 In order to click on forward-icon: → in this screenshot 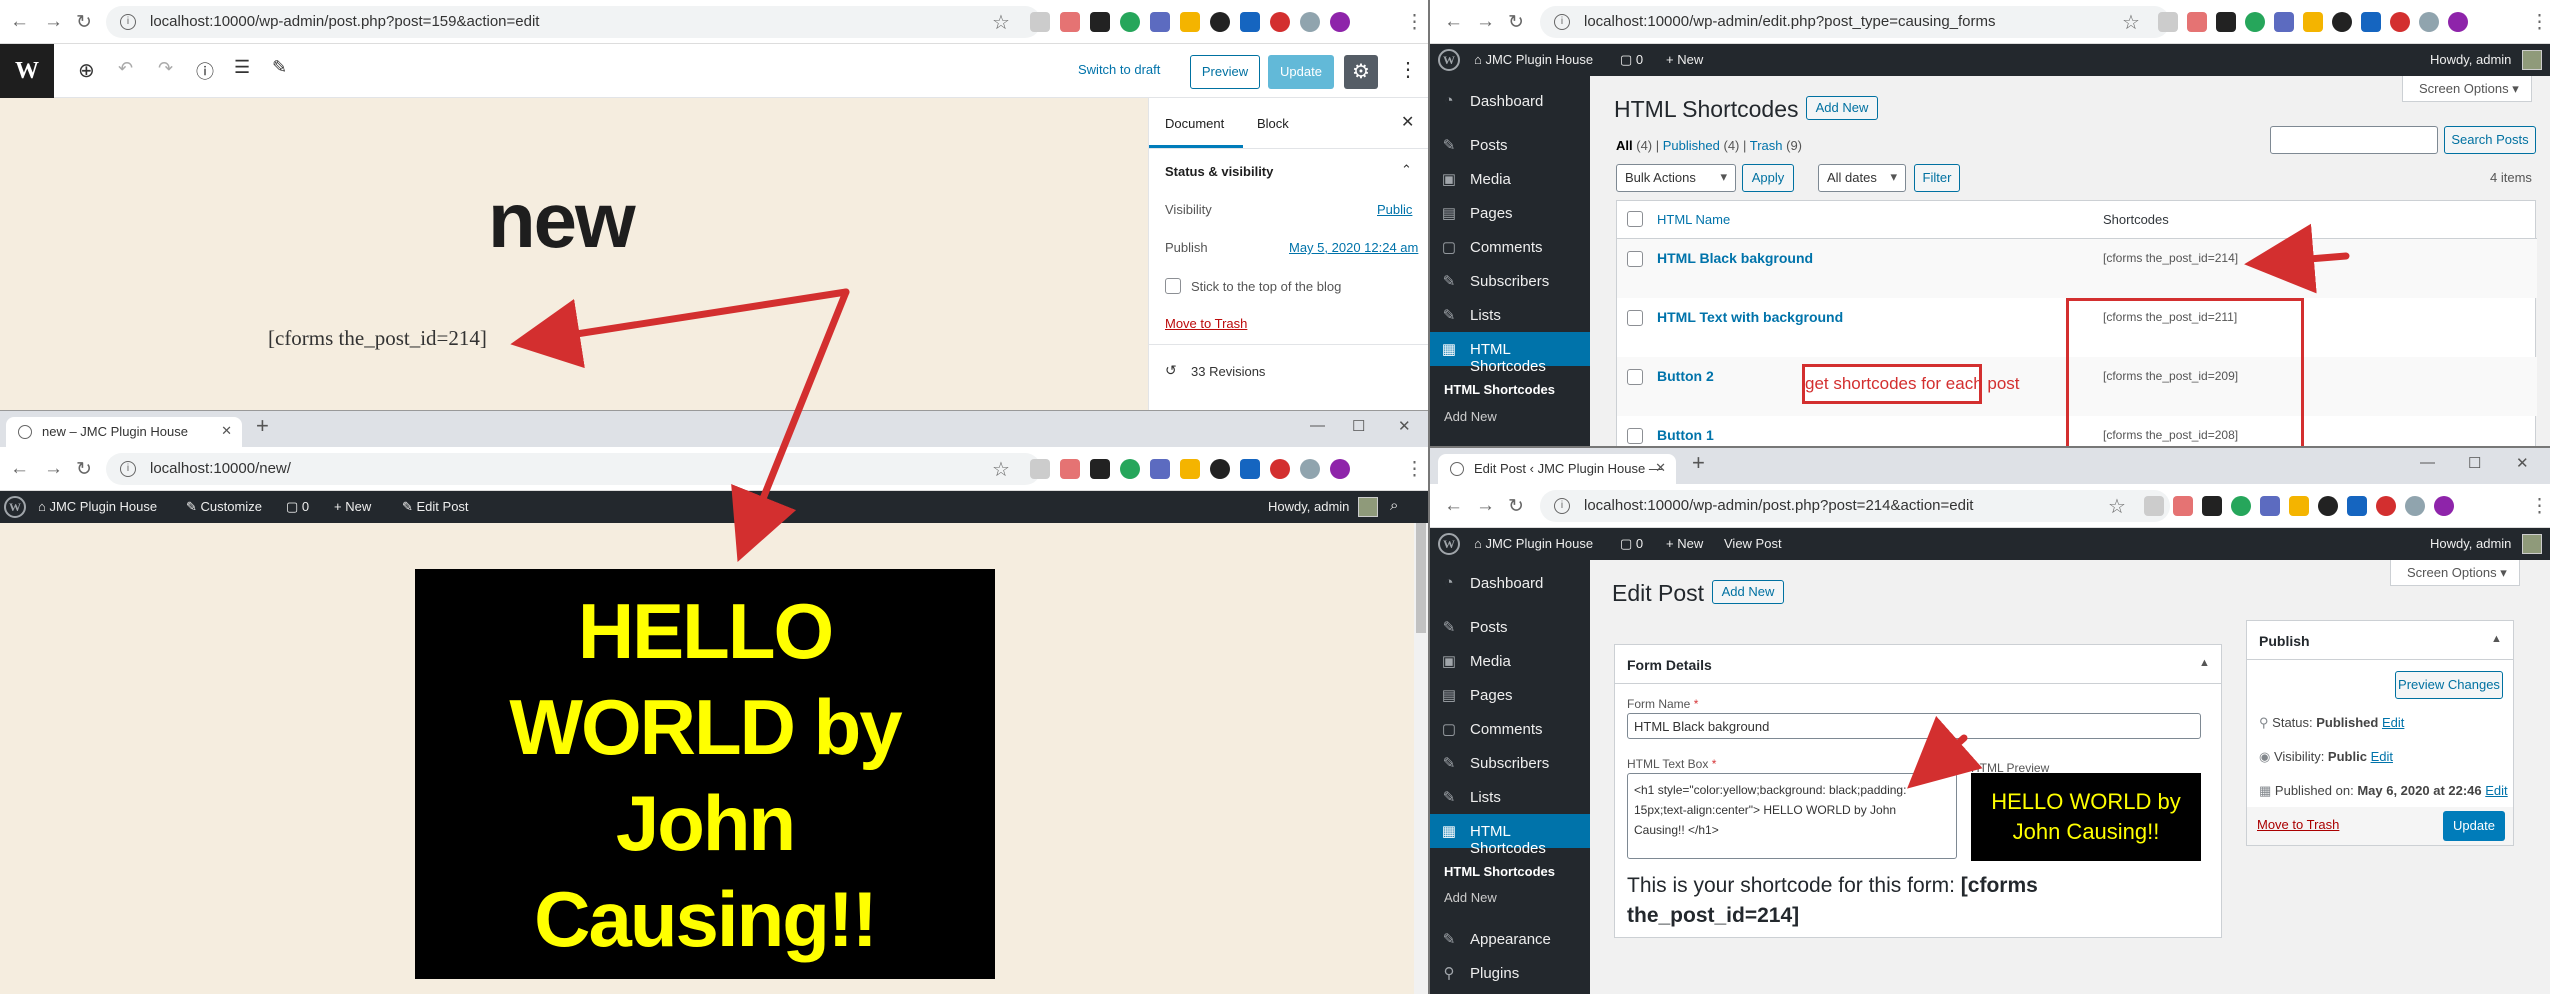, I will do `click(1485, 506)`.